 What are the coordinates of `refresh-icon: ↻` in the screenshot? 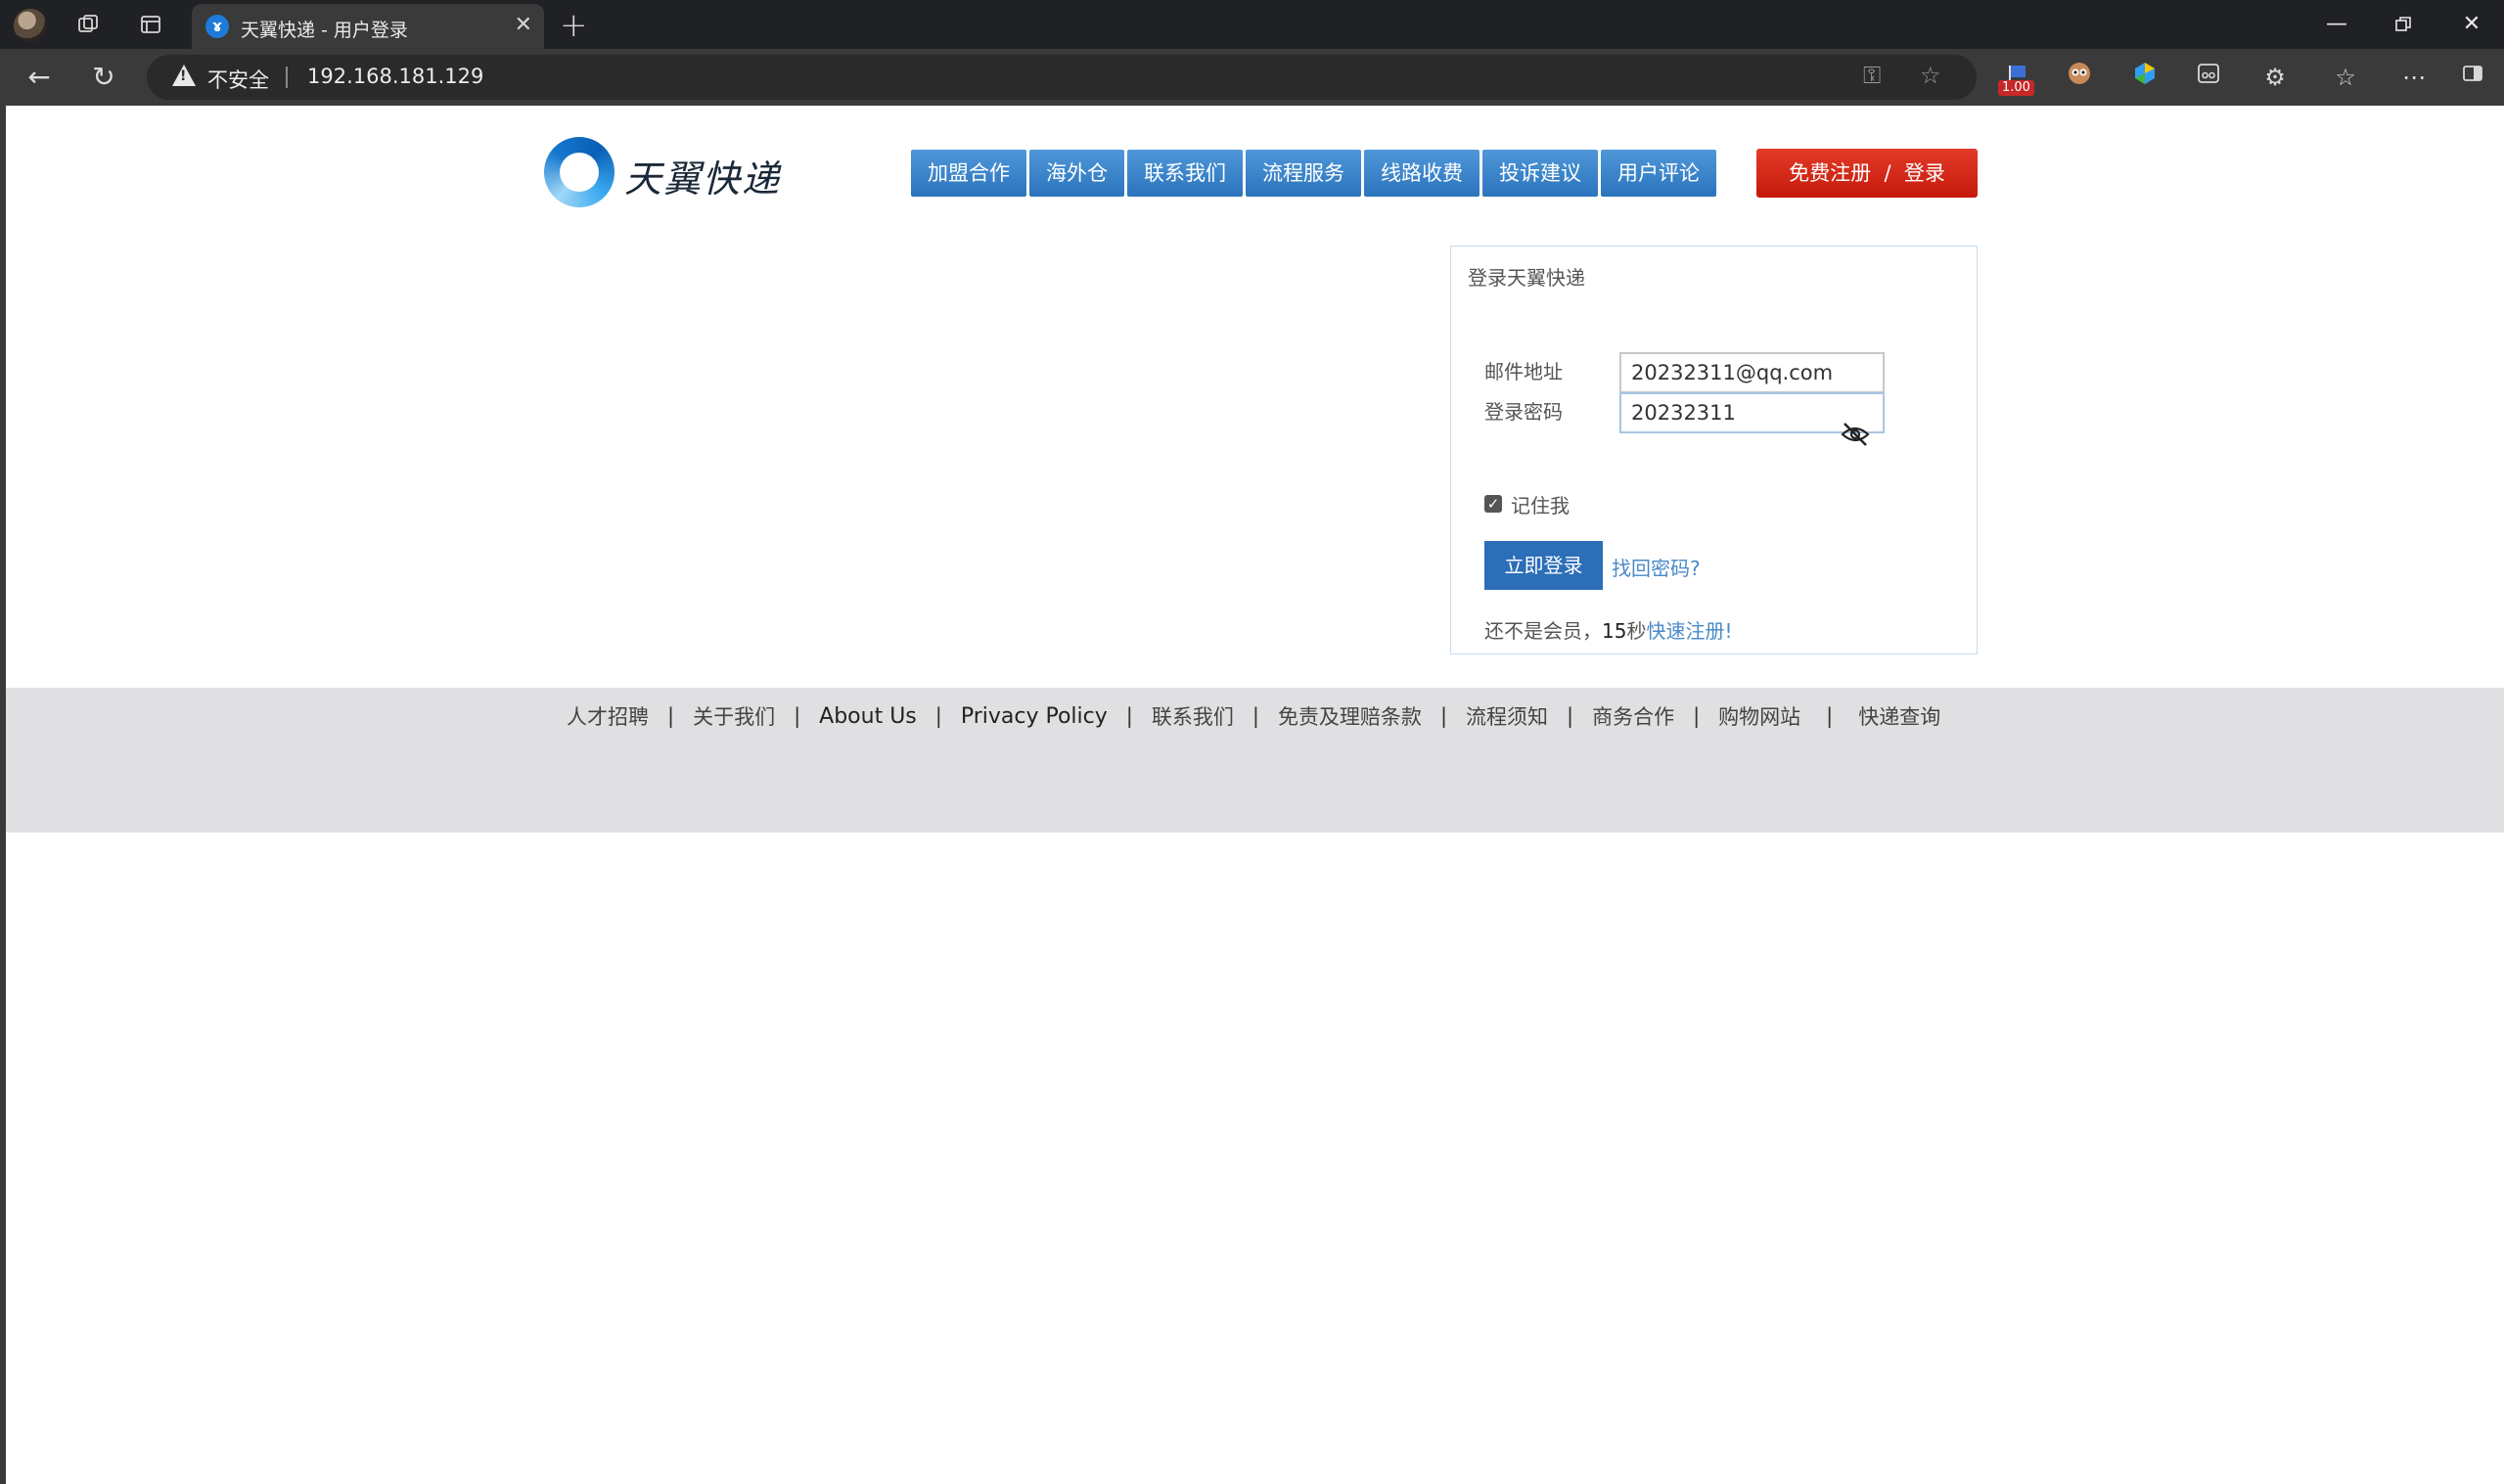 It's located at (103, 77).